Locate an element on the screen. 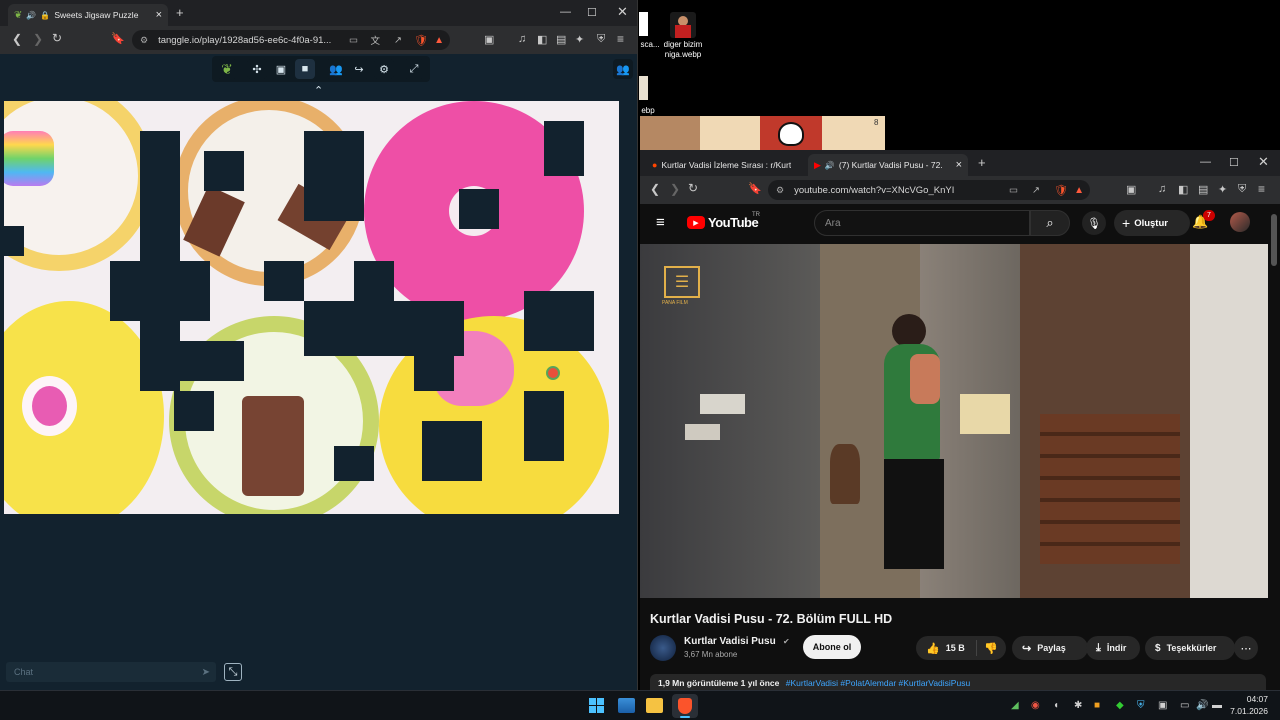 The height and width of the screenshot is (720, 1280). dislike-icon: 👎 is located at coordinates (991, 648).